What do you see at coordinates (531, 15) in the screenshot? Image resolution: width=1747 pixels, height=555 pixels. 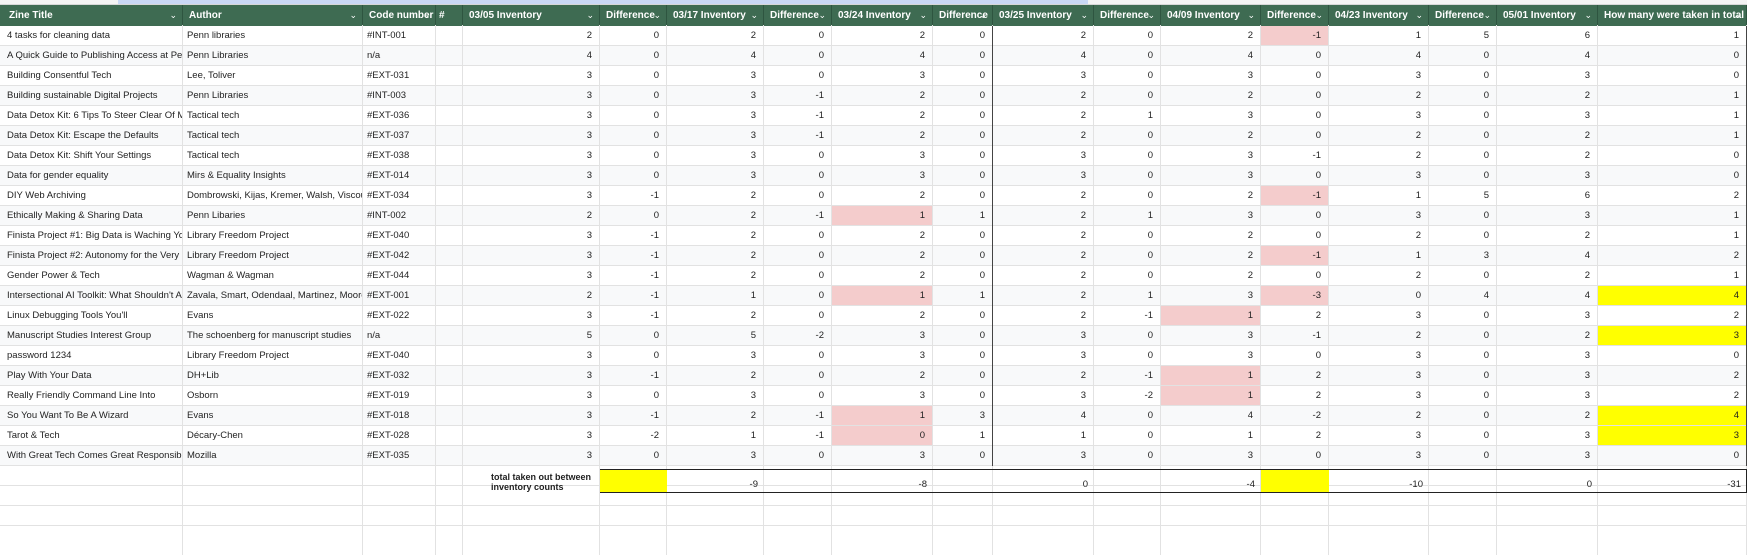 I see `column-header: 03/05 Inventory ⌄` at bounding box center [531, 15].